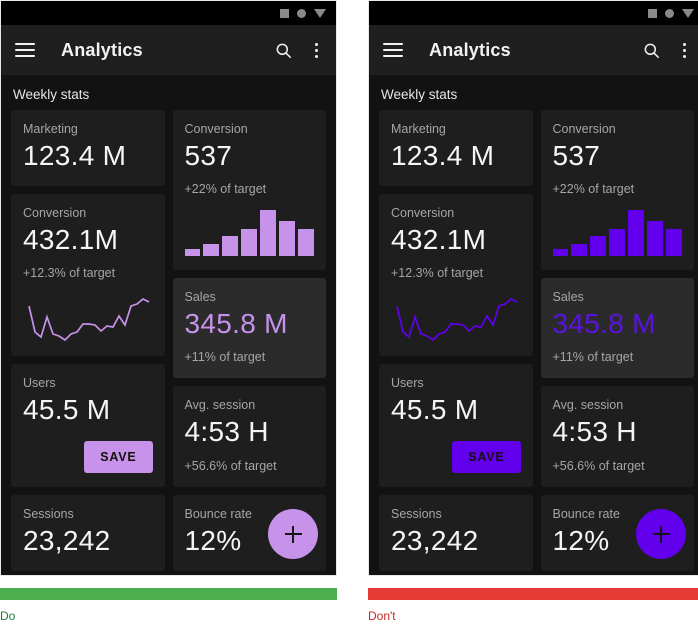  What do you see at coordinates (320, 13) in the screenshot?
I see `triangle-down-icon` at bounding box center [320, 13].